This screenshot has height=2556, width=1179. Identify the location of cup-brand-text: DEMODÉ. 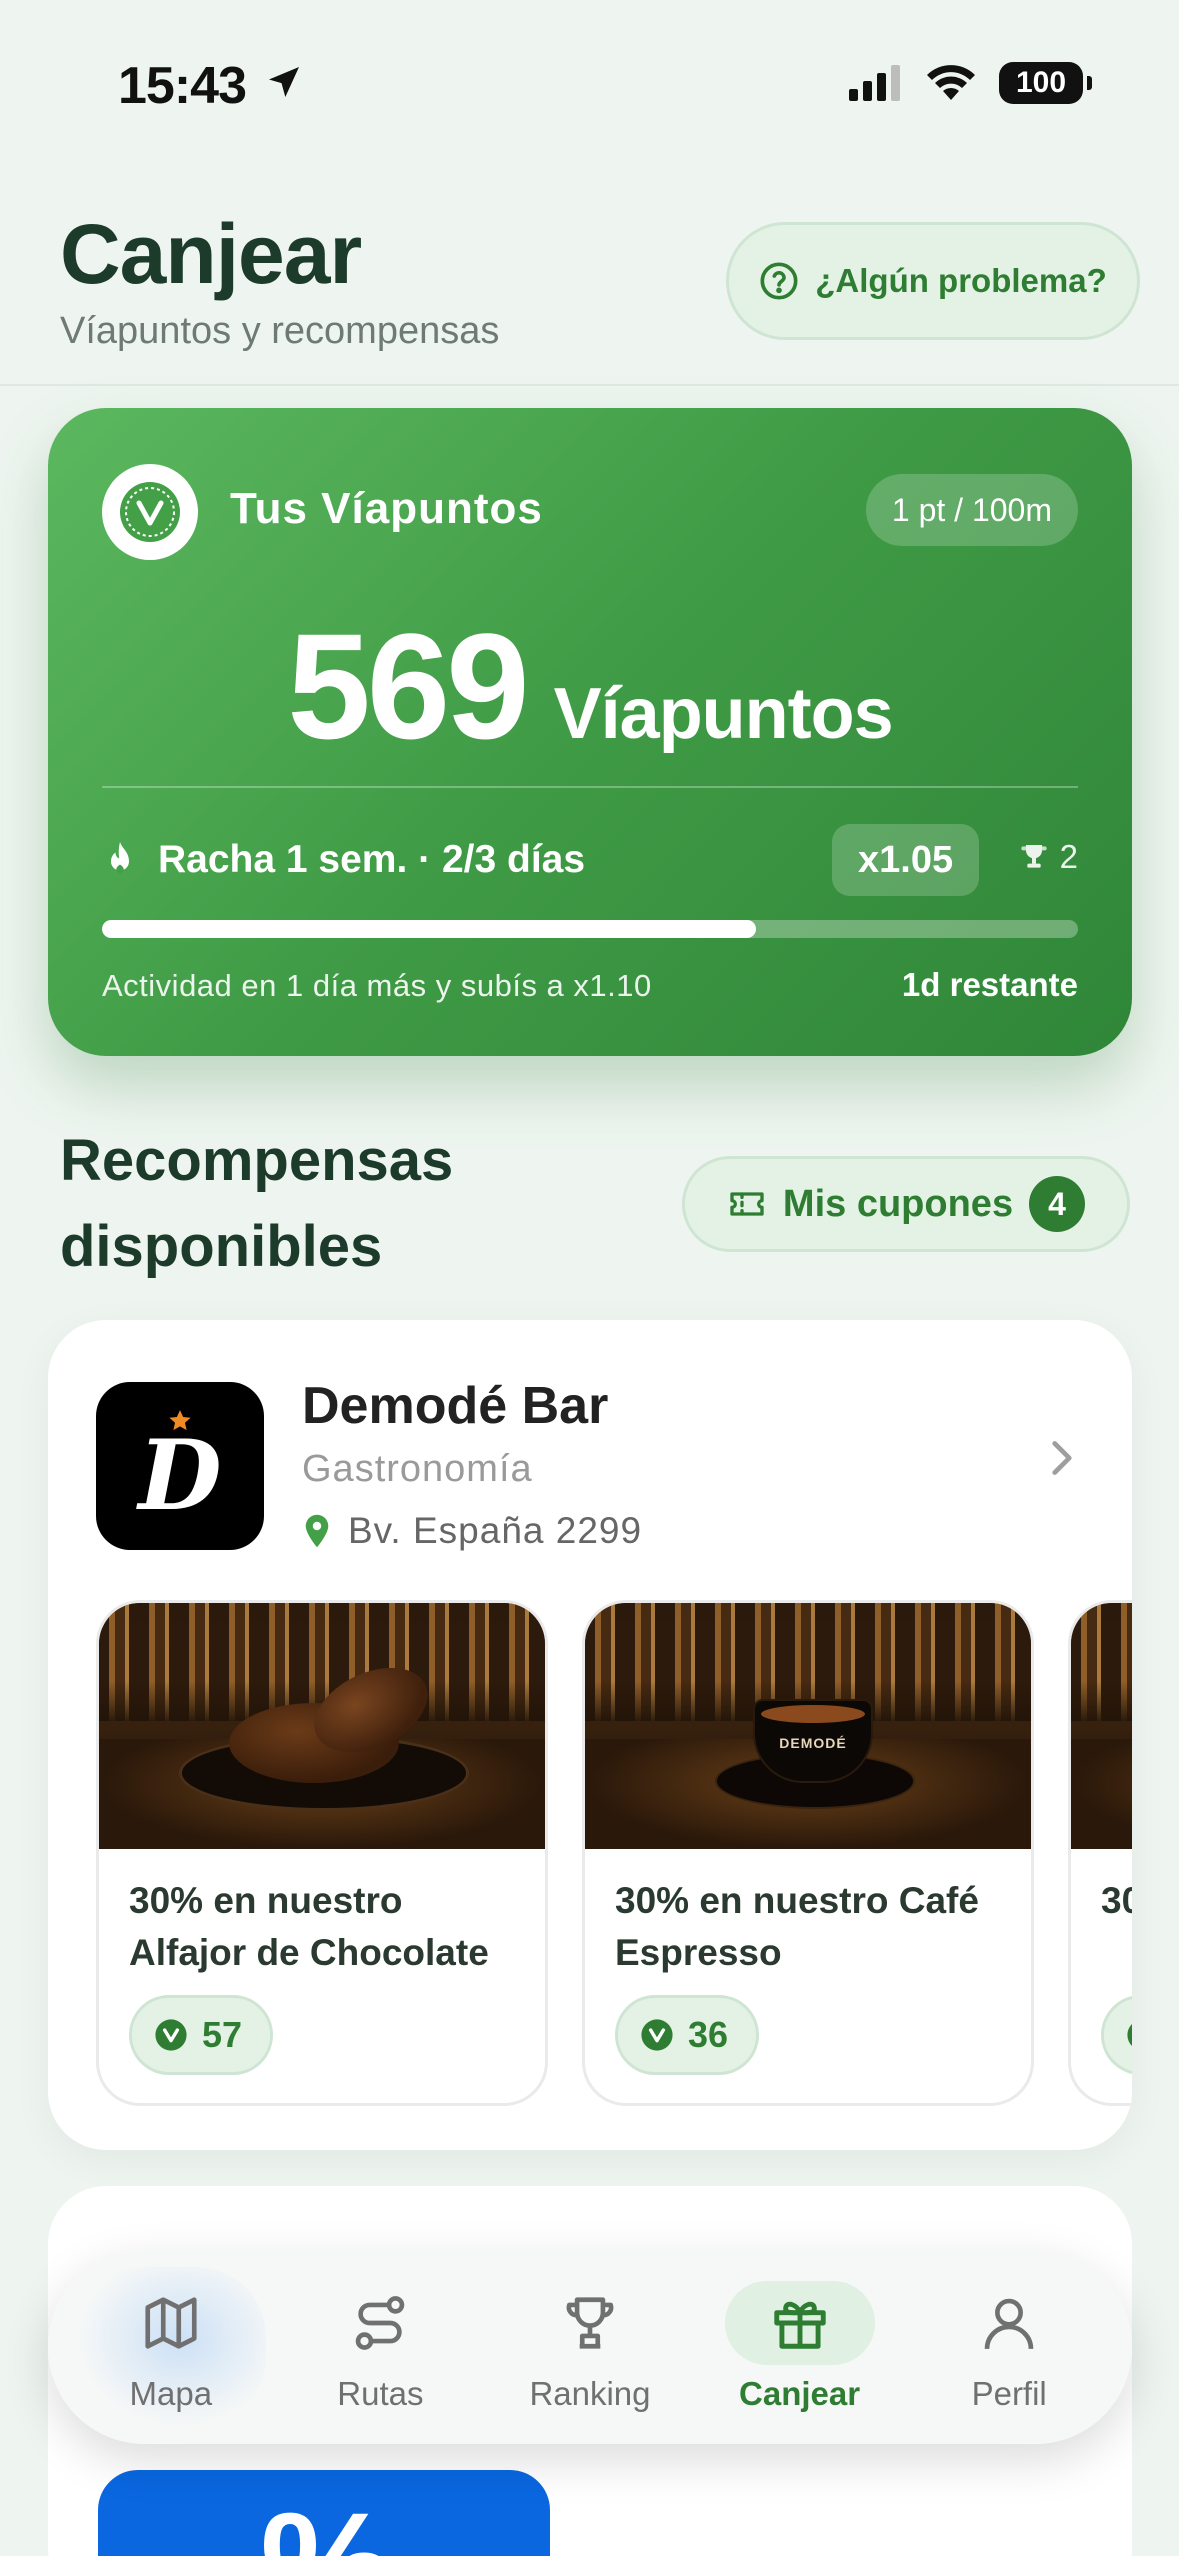
(813, 1741).